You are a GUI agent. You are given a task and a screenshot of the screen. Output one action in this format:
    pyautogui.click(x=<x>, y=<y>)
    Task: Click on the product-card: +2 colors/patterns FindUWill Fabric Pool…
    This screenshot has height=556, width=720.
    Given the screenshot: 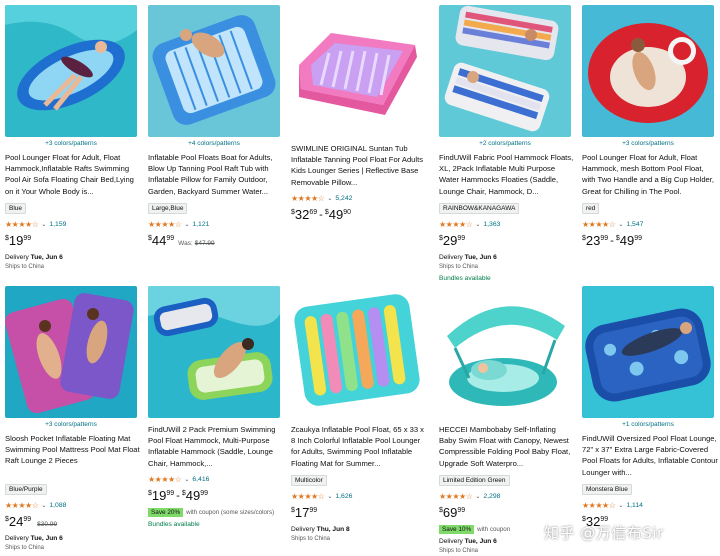 What is the action you would take?
    pyautogui.click(x=509, y=143)
    